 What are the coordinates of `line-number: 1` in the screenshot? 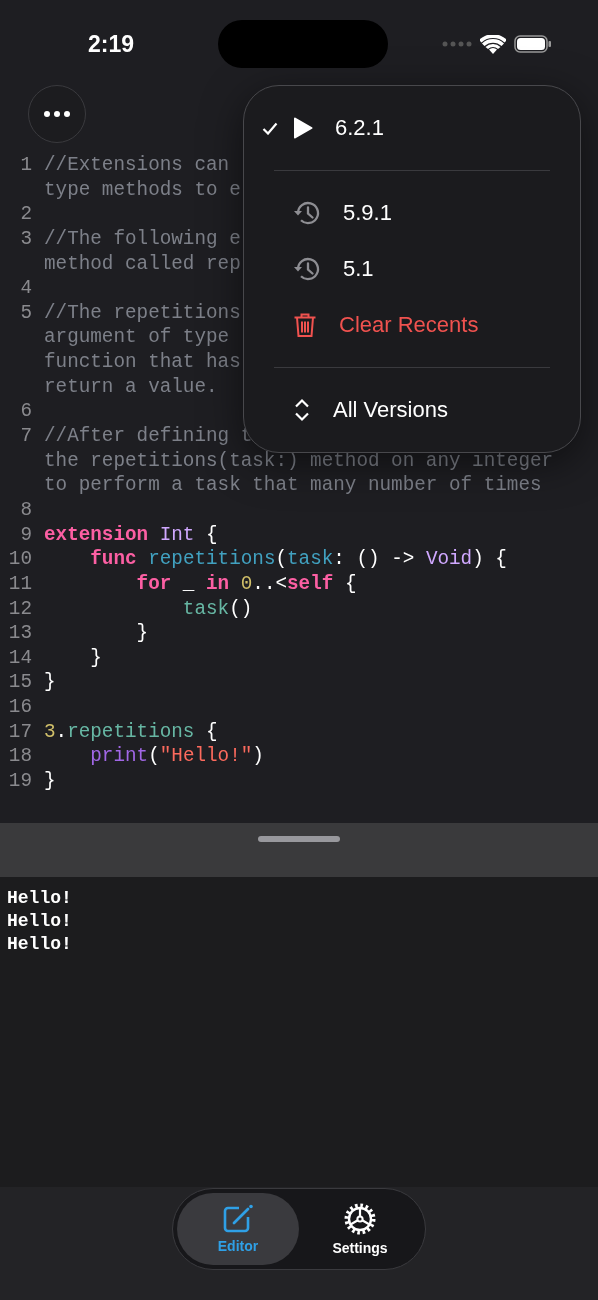 It's located at (26, 165).